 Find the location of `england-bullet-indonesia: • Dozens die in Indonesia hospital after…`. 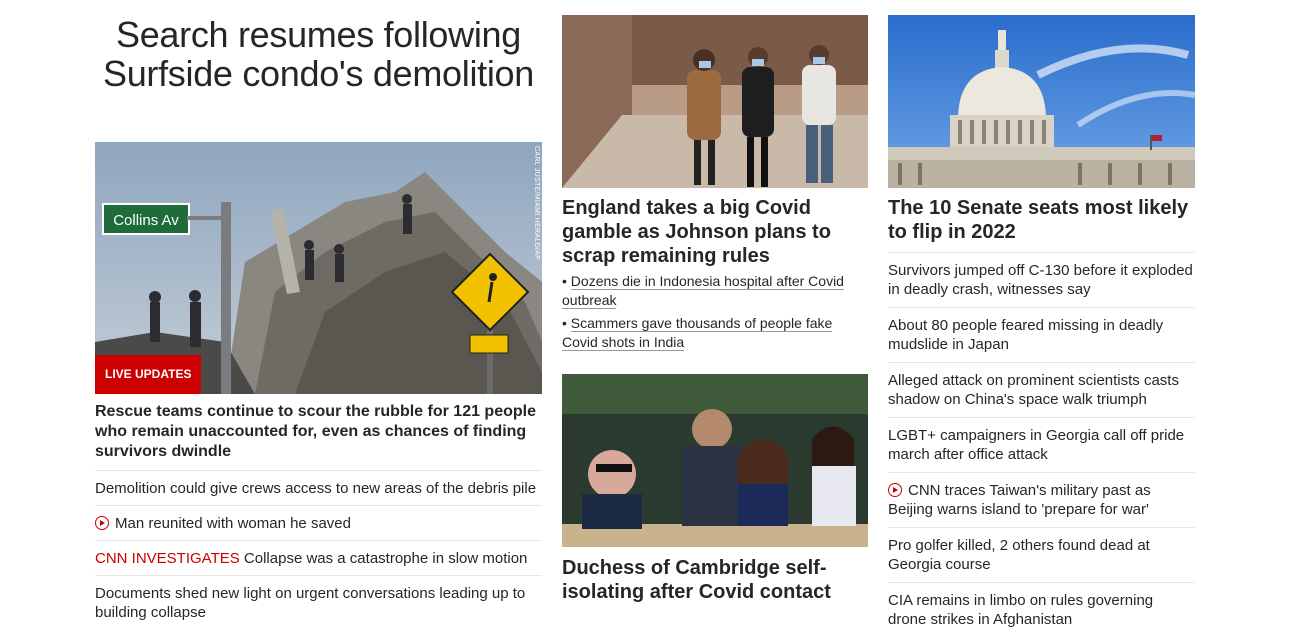

england-bullet-indonesia: • Dozens die in Indonesia hospital after… is located at coordinates (715, 291).